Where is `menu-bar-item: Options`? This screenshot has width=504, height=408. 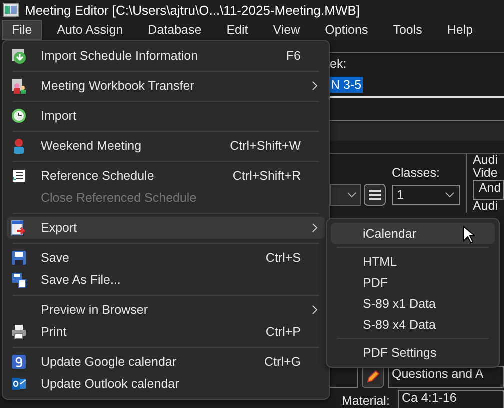
menu-bar-item: Options is located at coordinates (346, 30).